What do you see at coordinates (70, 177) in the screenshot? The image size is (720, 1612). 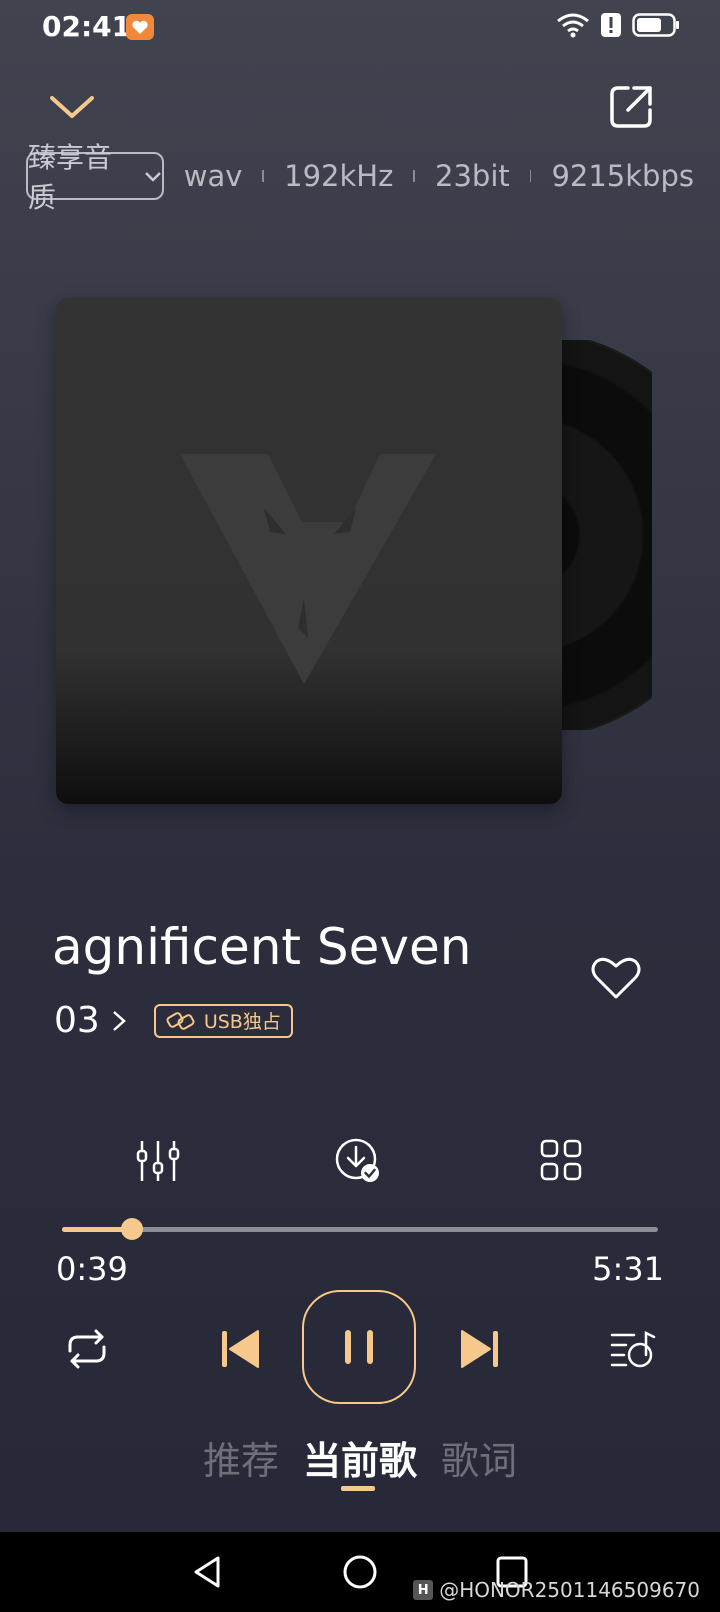 I see `quality-mode-label: 臻享音质` at bounding box center [70, 177].